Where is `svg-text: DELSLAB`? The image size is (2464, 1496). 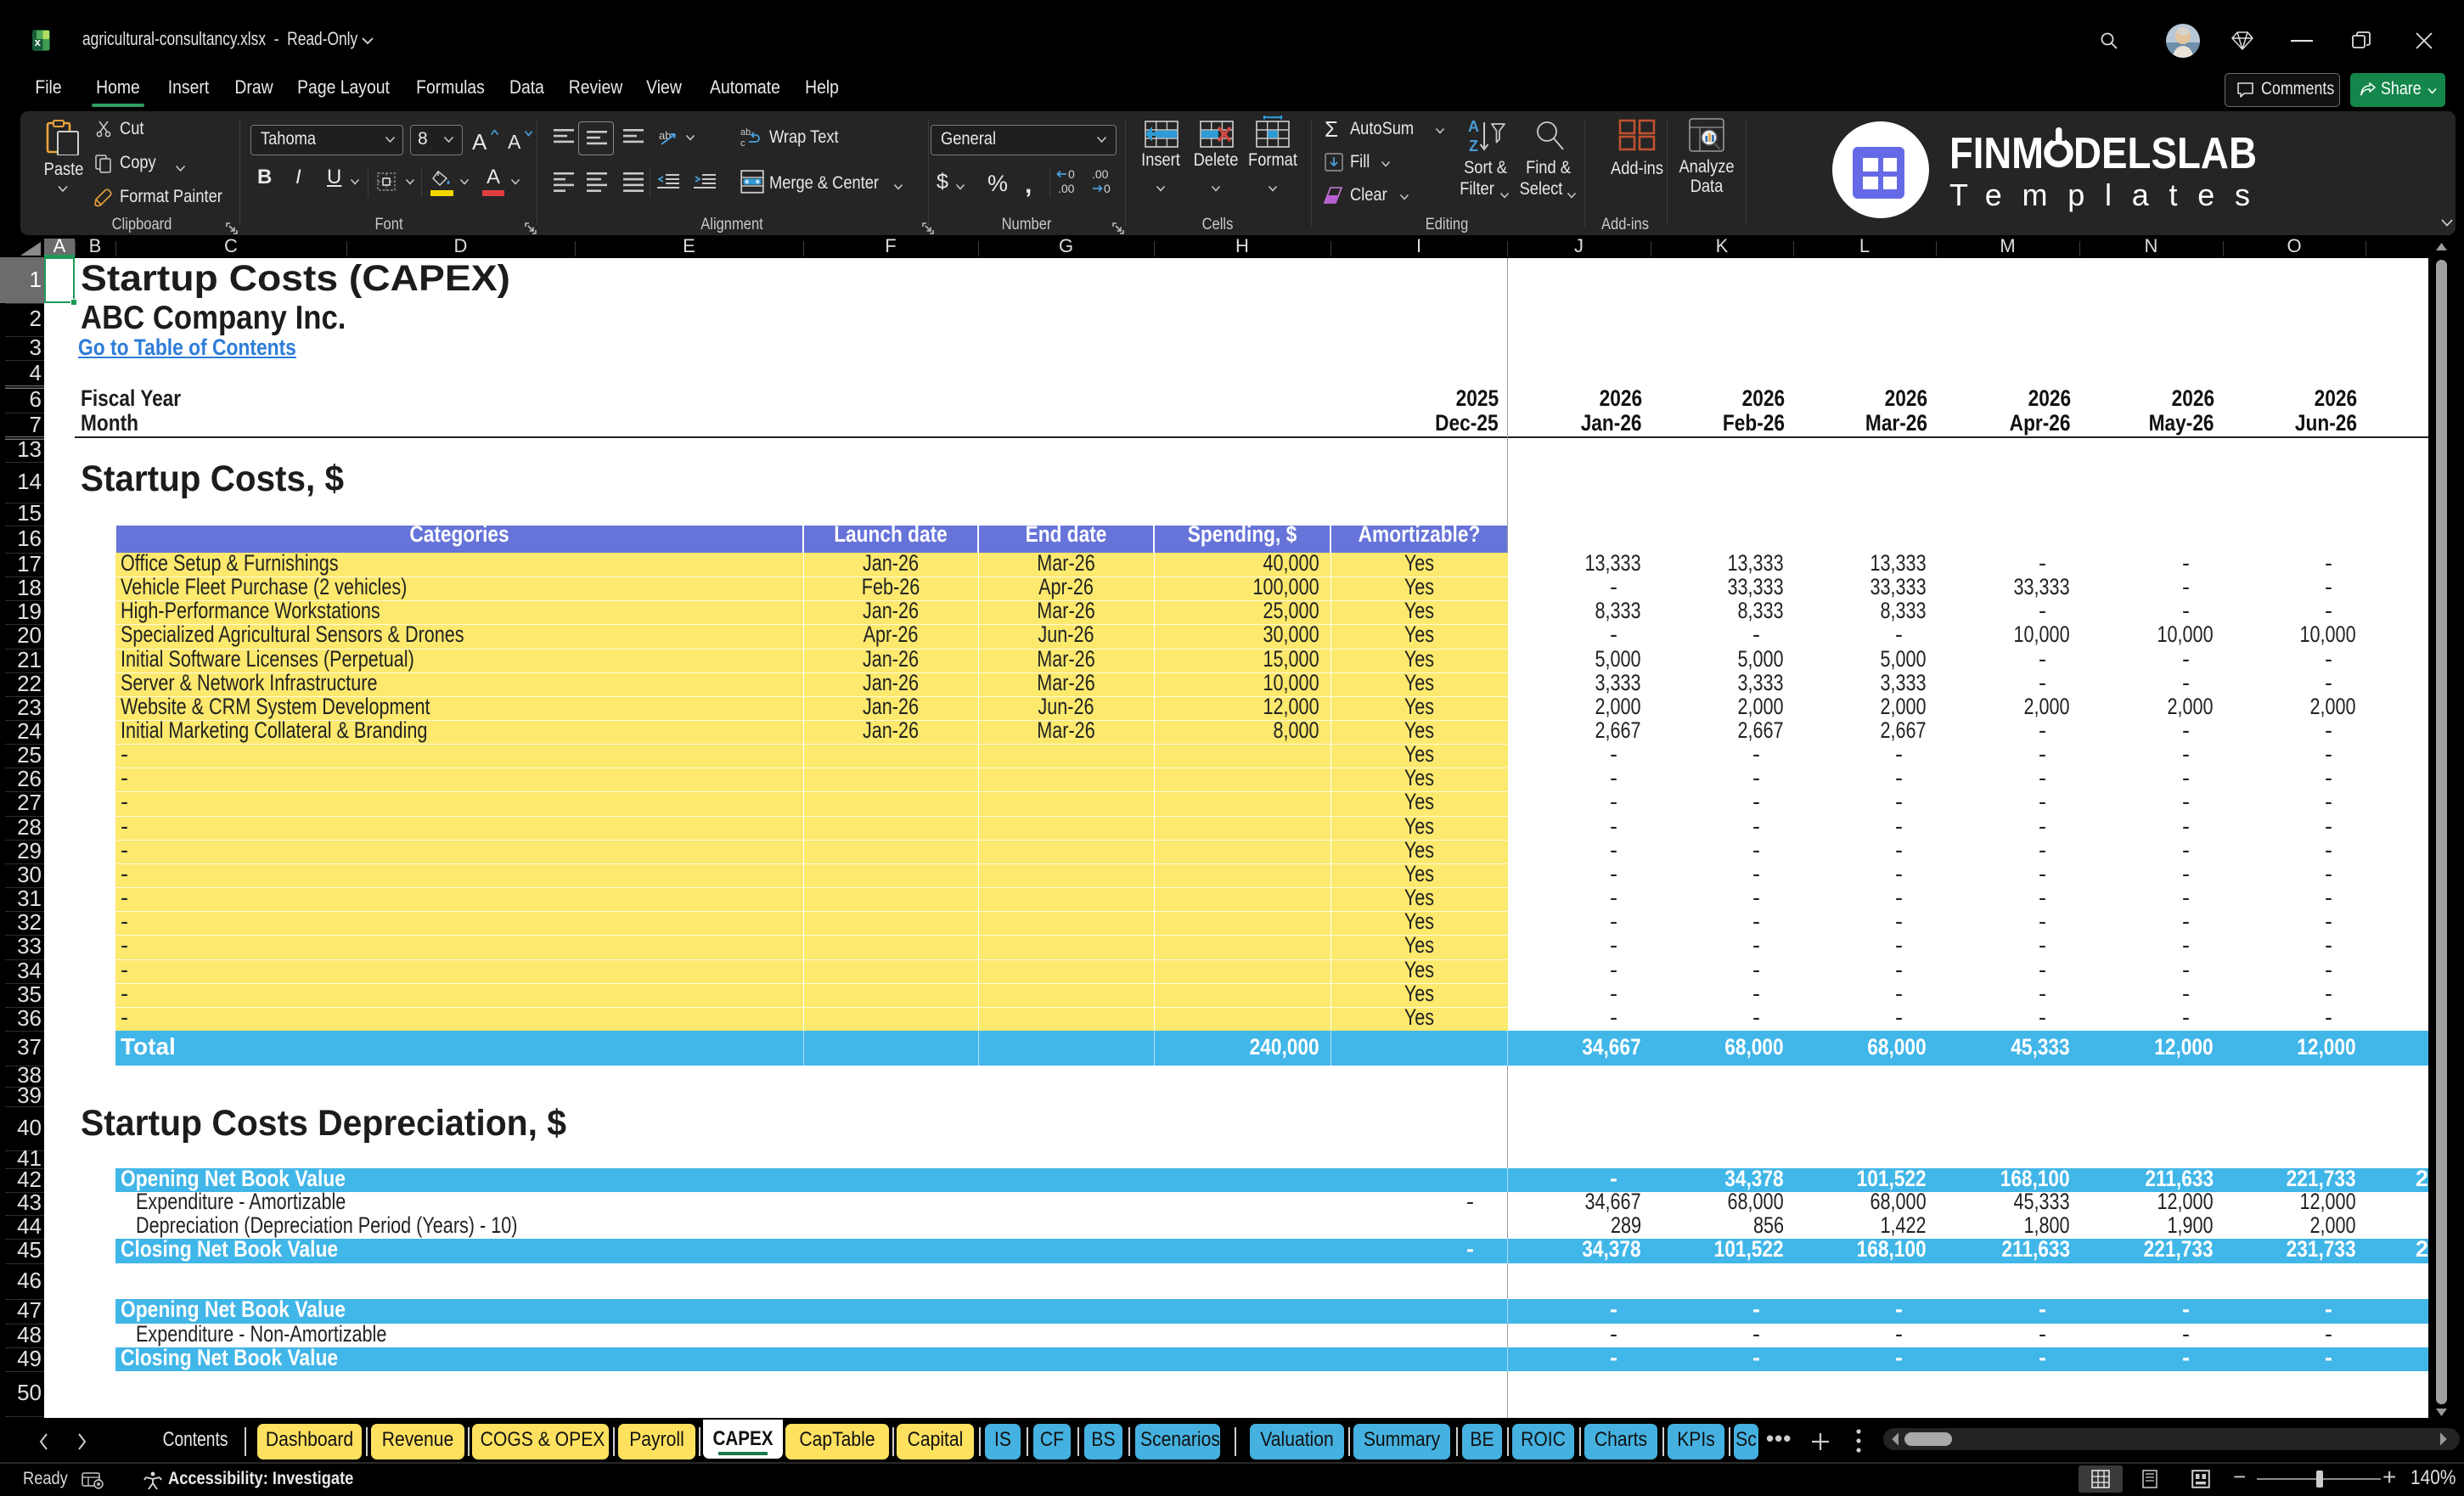
svg-text: DELSLAB is located at coordinates (2165, 153).